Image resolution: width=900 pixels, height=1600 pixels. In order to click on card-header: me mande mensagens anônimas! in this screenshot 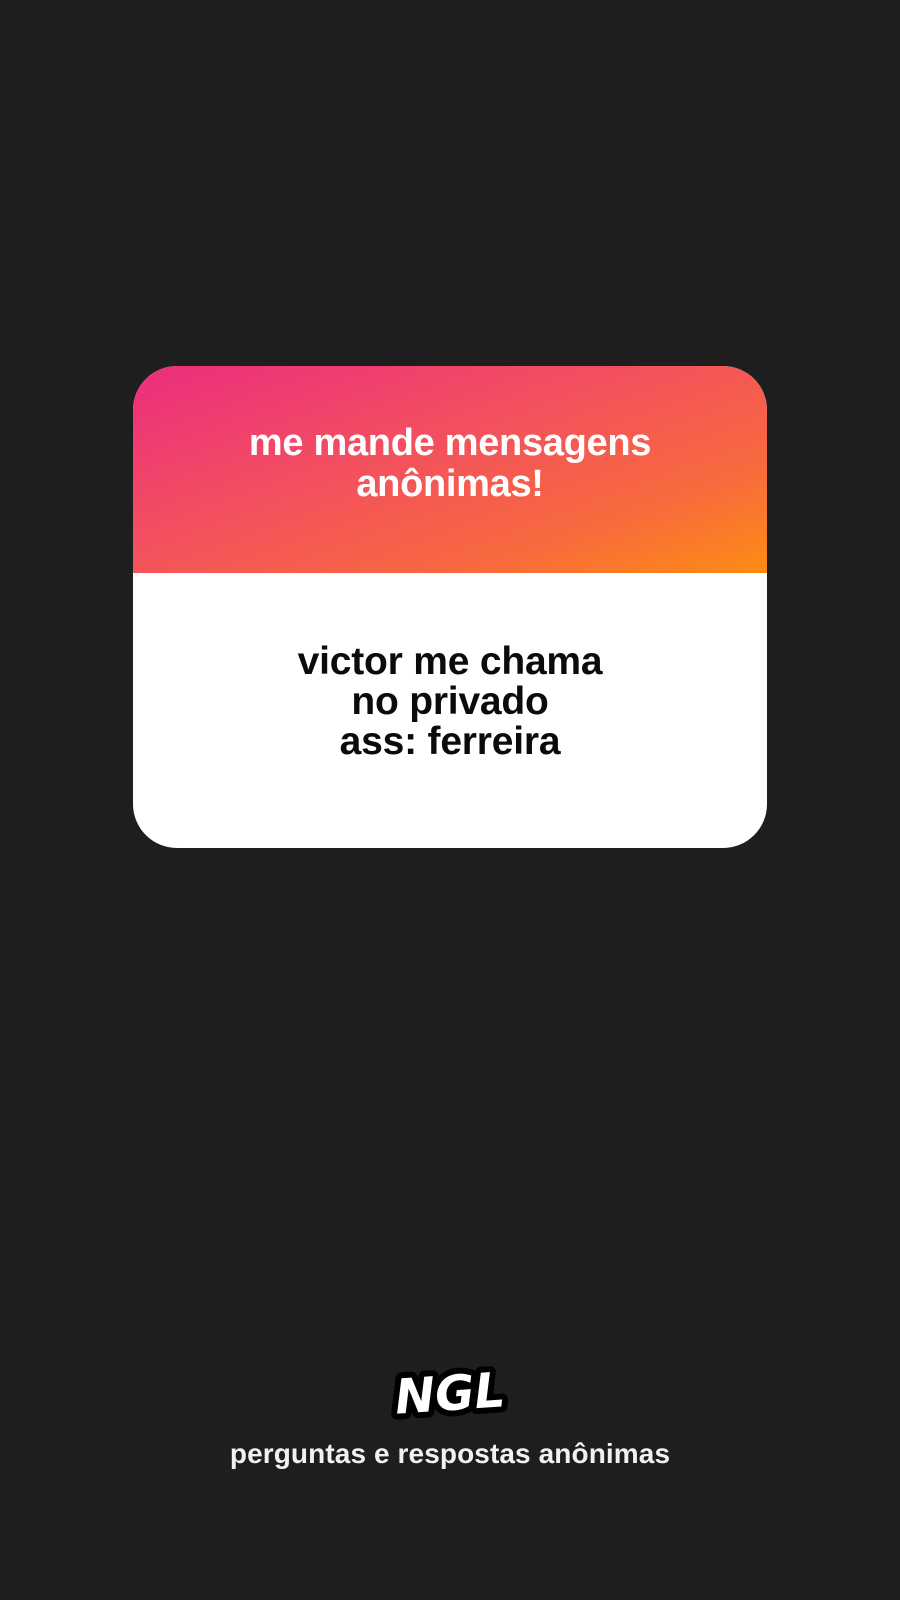, I will do `click(450, 469)`.